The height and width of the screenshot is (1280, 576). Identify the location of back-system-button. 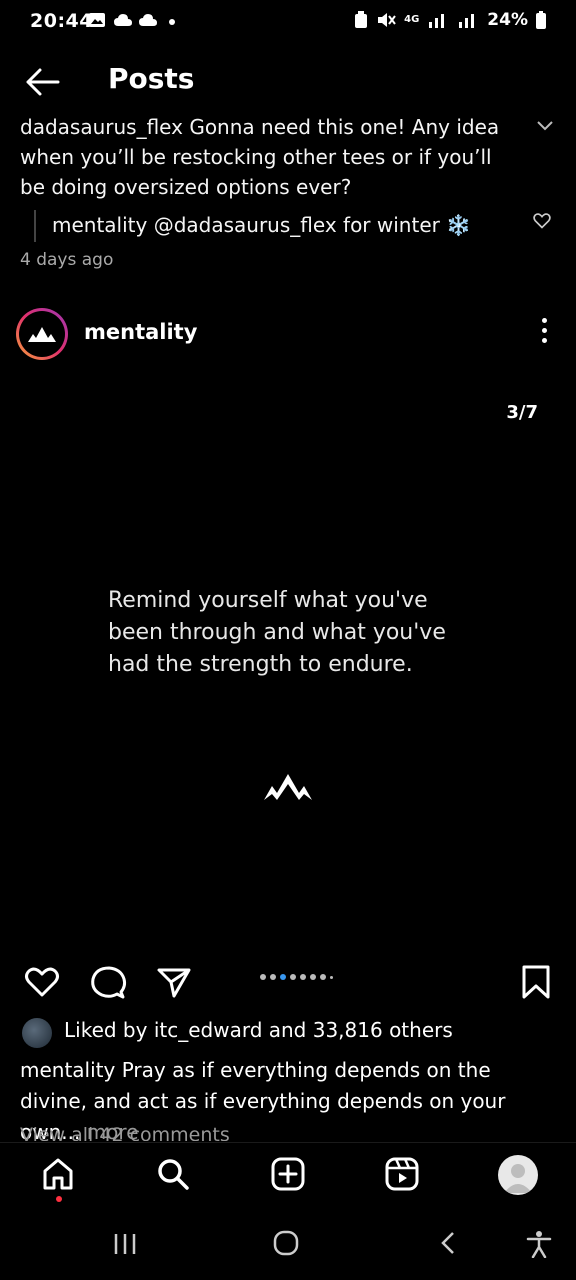
(448, 1245).